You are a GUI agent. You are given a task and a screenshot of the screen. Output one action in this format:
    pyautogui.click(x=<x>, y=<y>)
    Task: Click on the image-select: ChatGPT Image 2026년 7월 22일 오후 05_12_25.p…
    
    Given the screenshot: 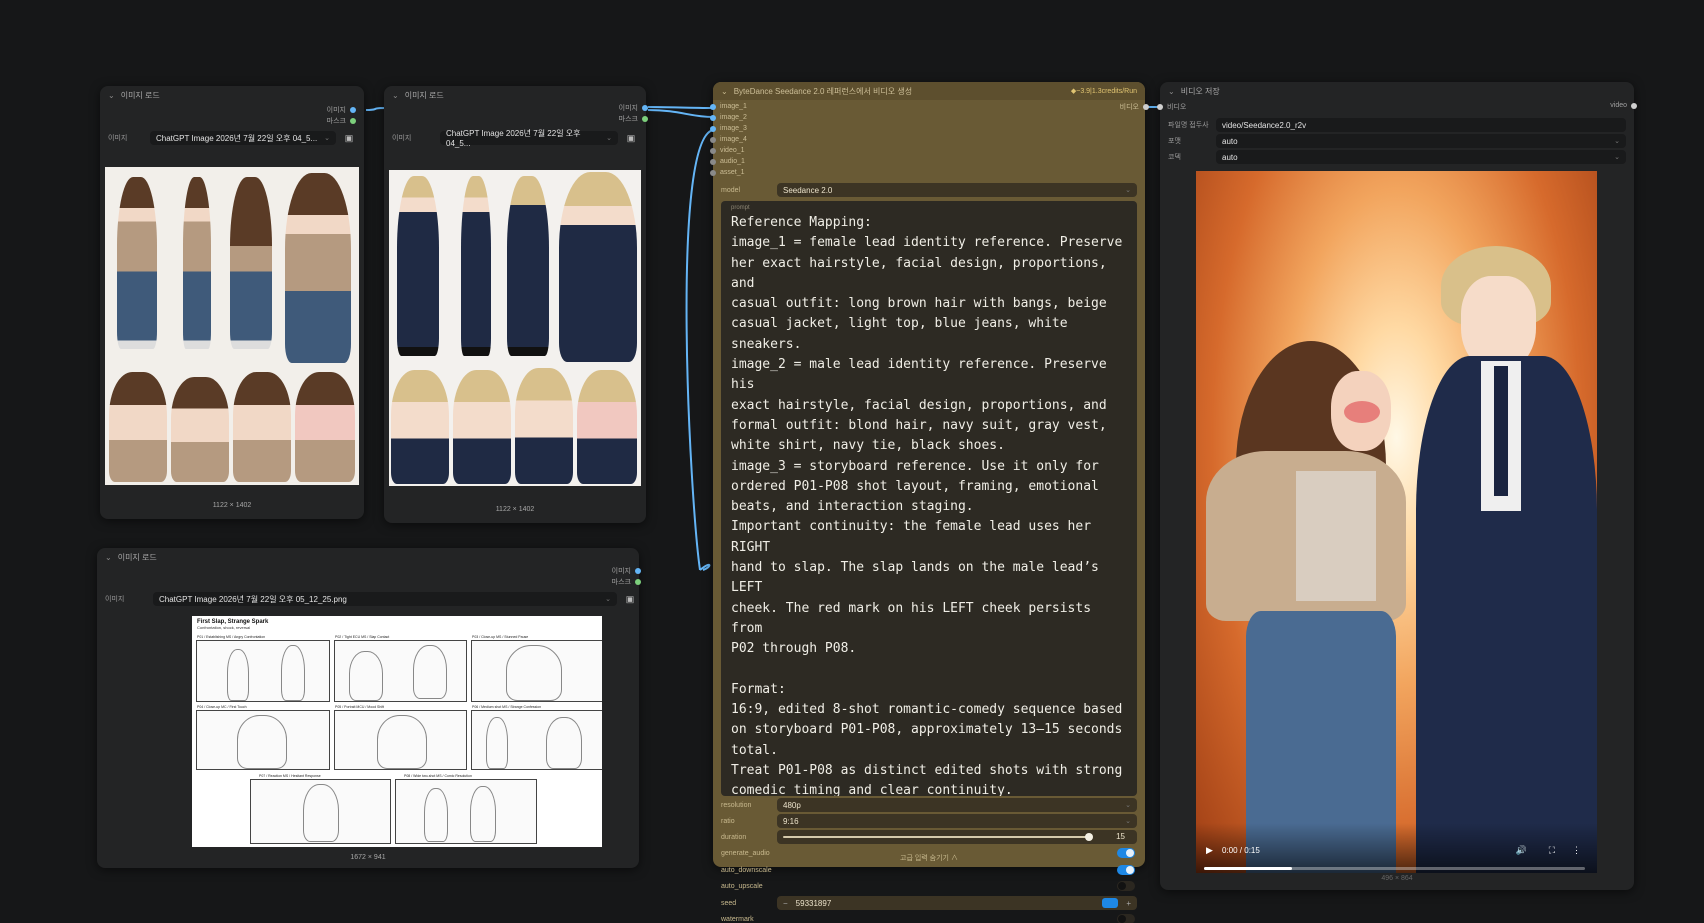 What is the action you would take?
    pyautogui.click(x=385, y=599)
    